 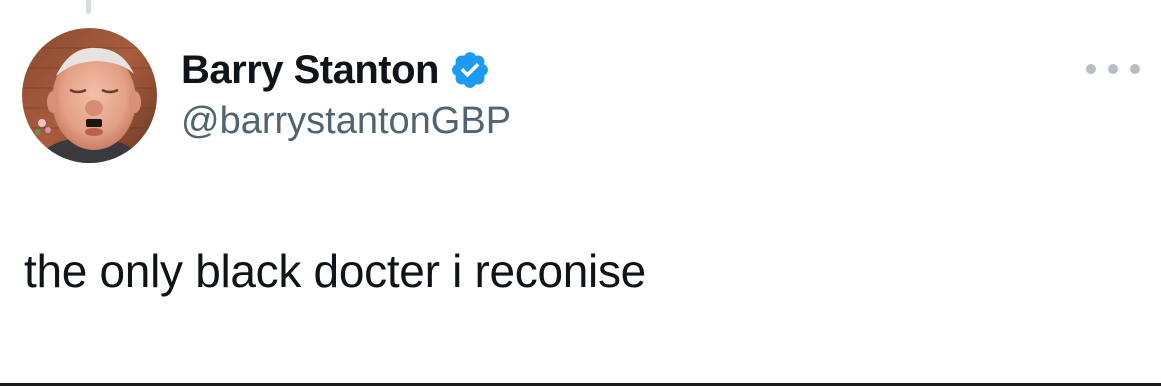 What do you see at coordinates (470, 70) in the screenshot?
I see `verified-badge-icon` at bounding box center [470, 70].